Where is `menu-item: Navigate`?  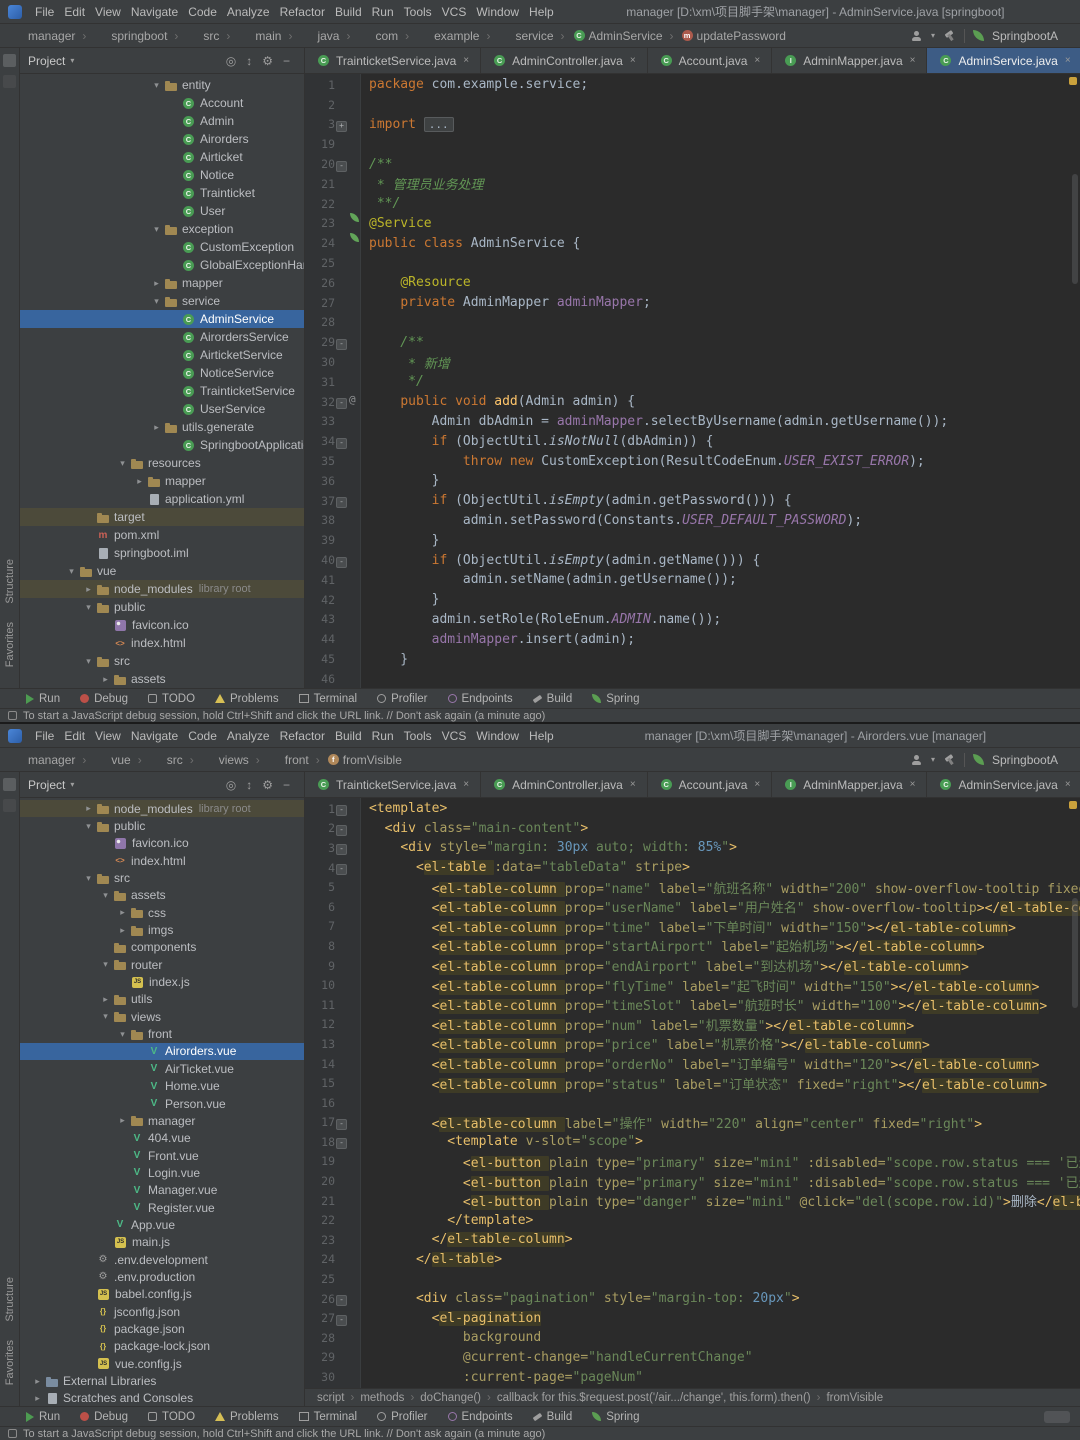 menu-item: Navigate is located at coordinates (154, 736).